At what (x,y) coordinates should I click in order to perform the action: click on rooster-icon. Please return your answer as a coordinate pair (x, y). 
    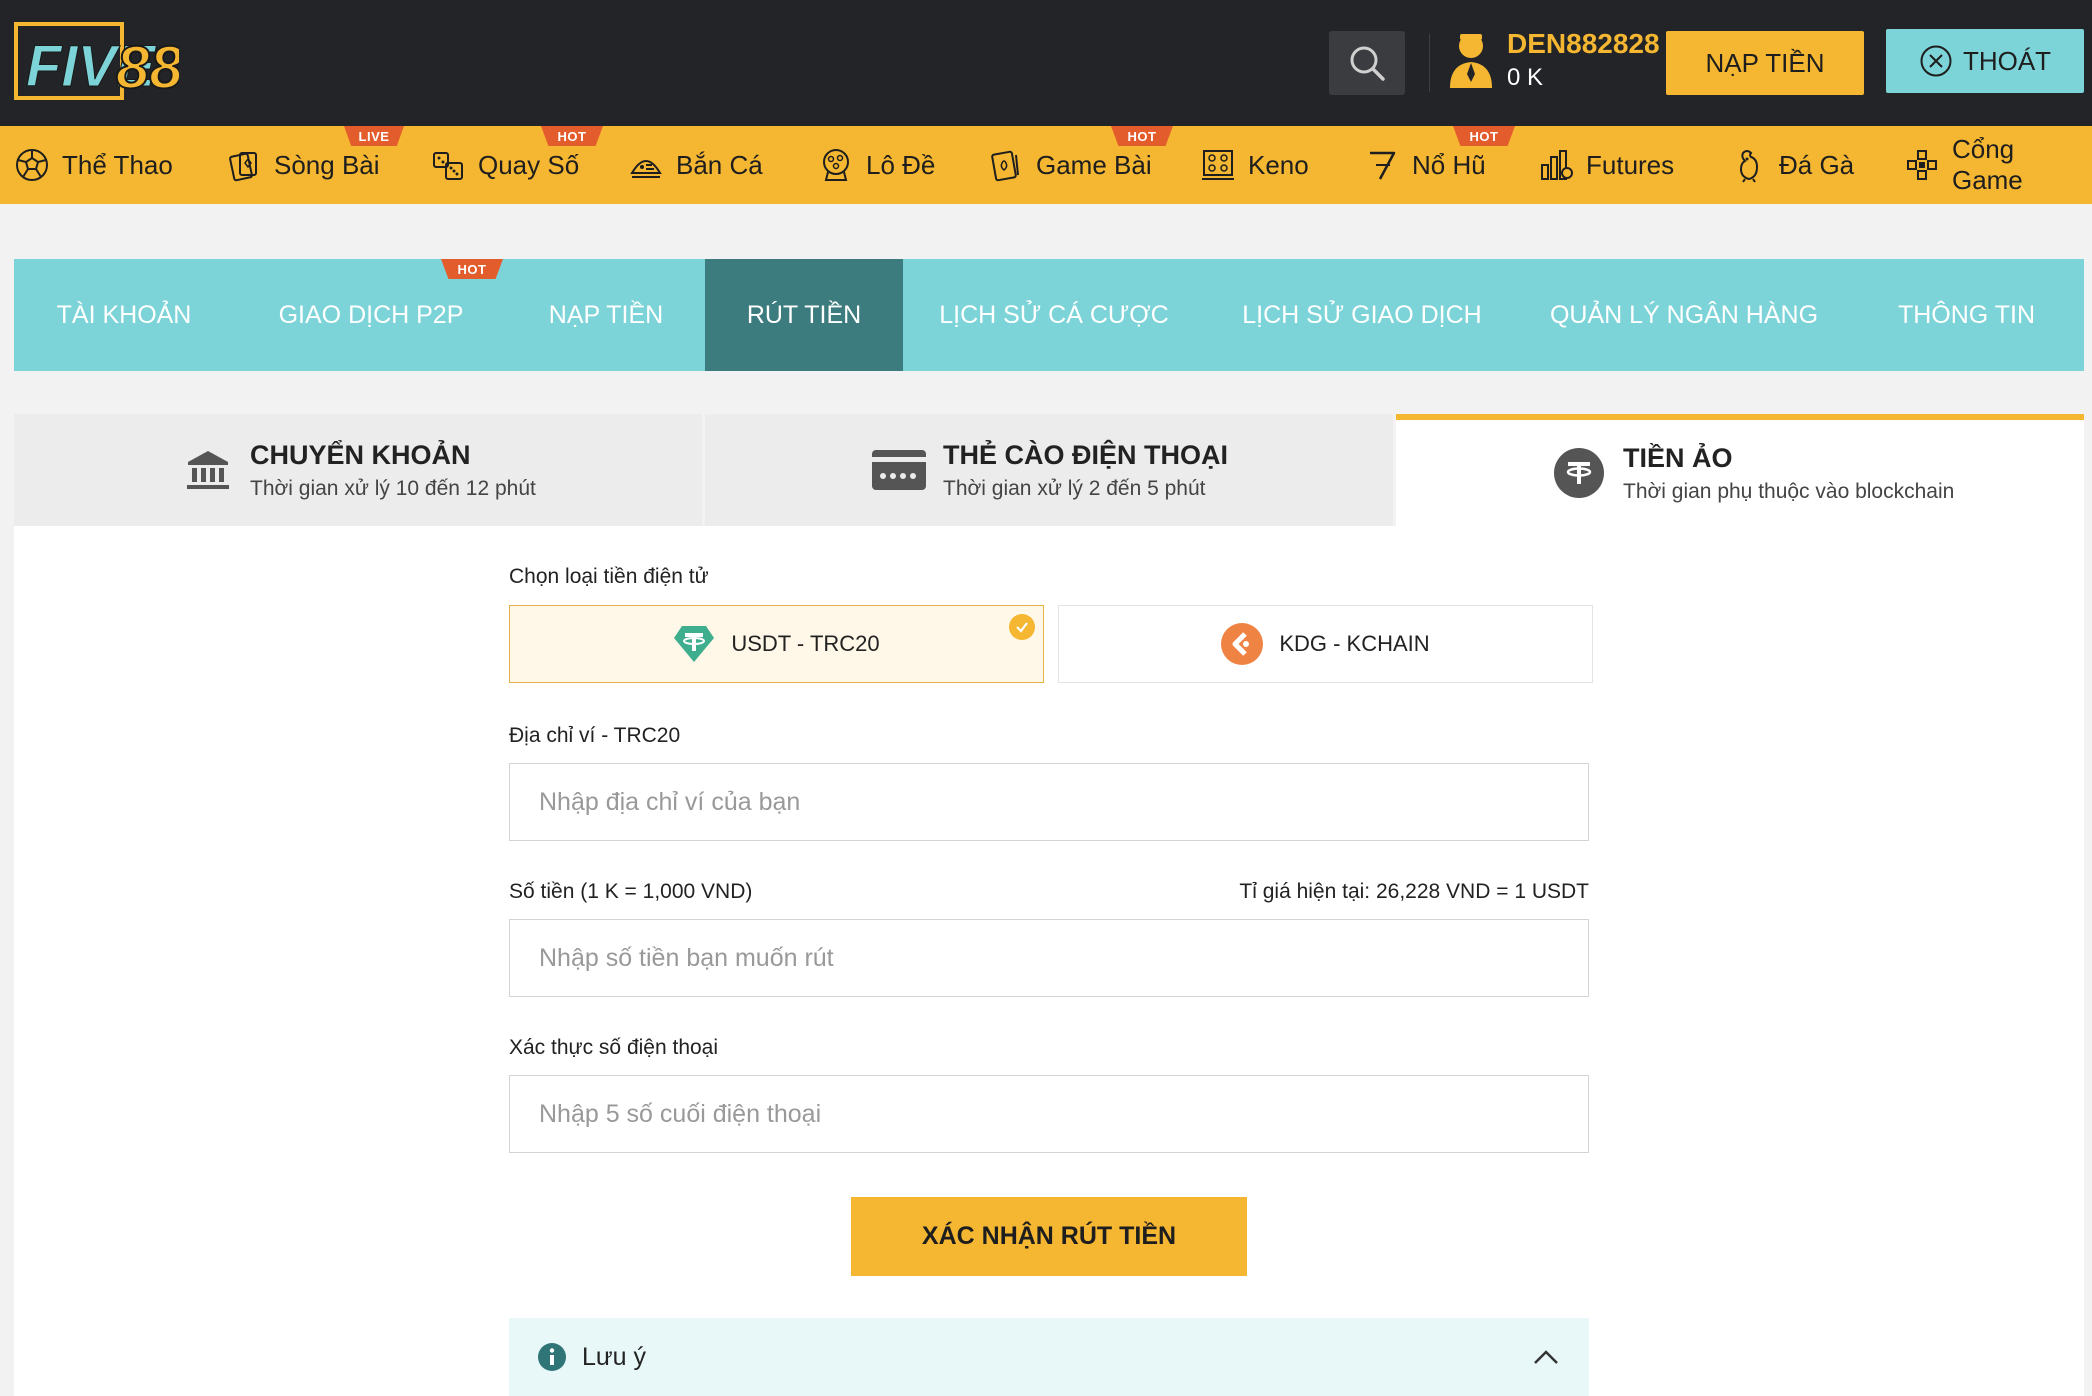
    Looking at the image, I should click on (1749, 166).